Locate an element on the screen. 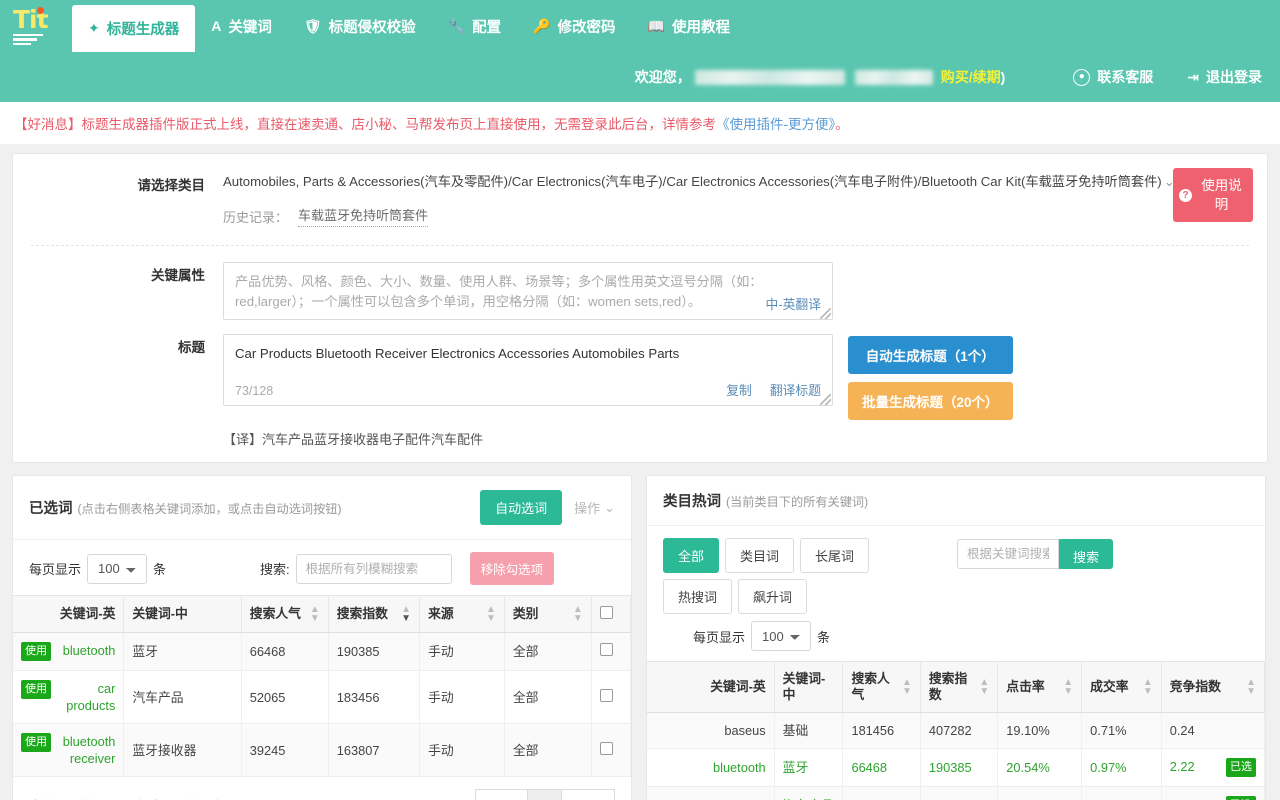 The image size is (1280, 800). keyword-search-input is located at coordinates (1008, 554).